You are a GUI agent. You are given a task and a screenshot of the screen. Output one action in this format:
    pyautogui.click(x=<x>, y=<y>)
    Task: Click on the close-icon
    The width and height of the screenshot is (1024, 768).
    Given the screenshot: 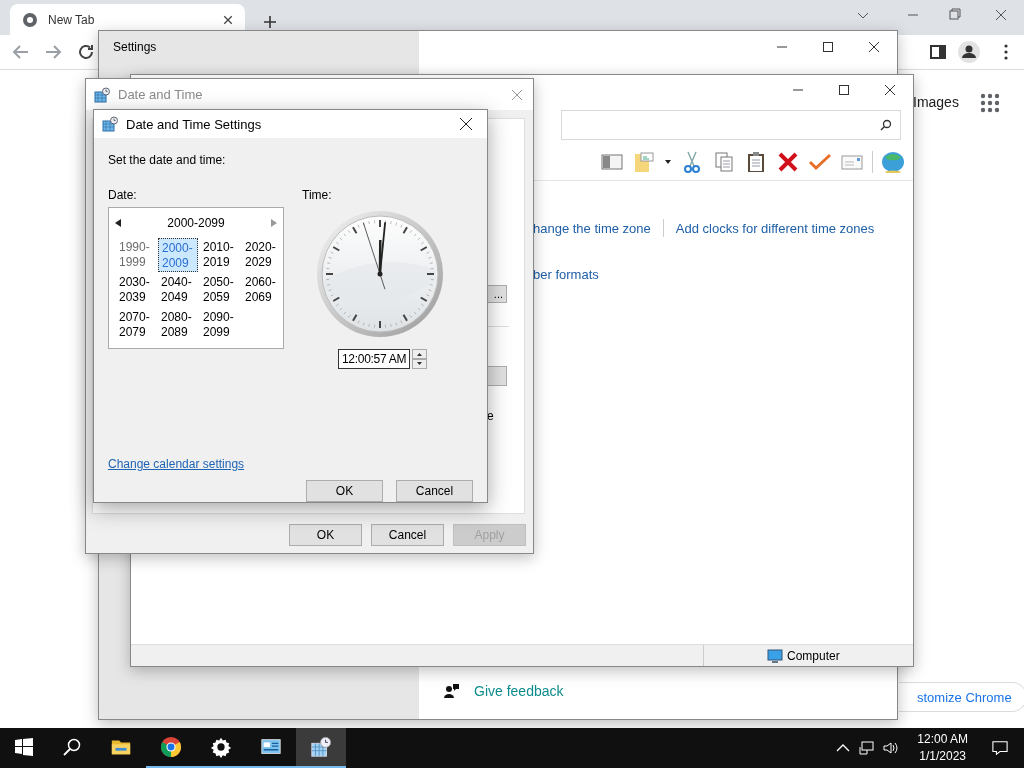 What is the action you would take?
    pyautogui.click(x=228, y=19)
    